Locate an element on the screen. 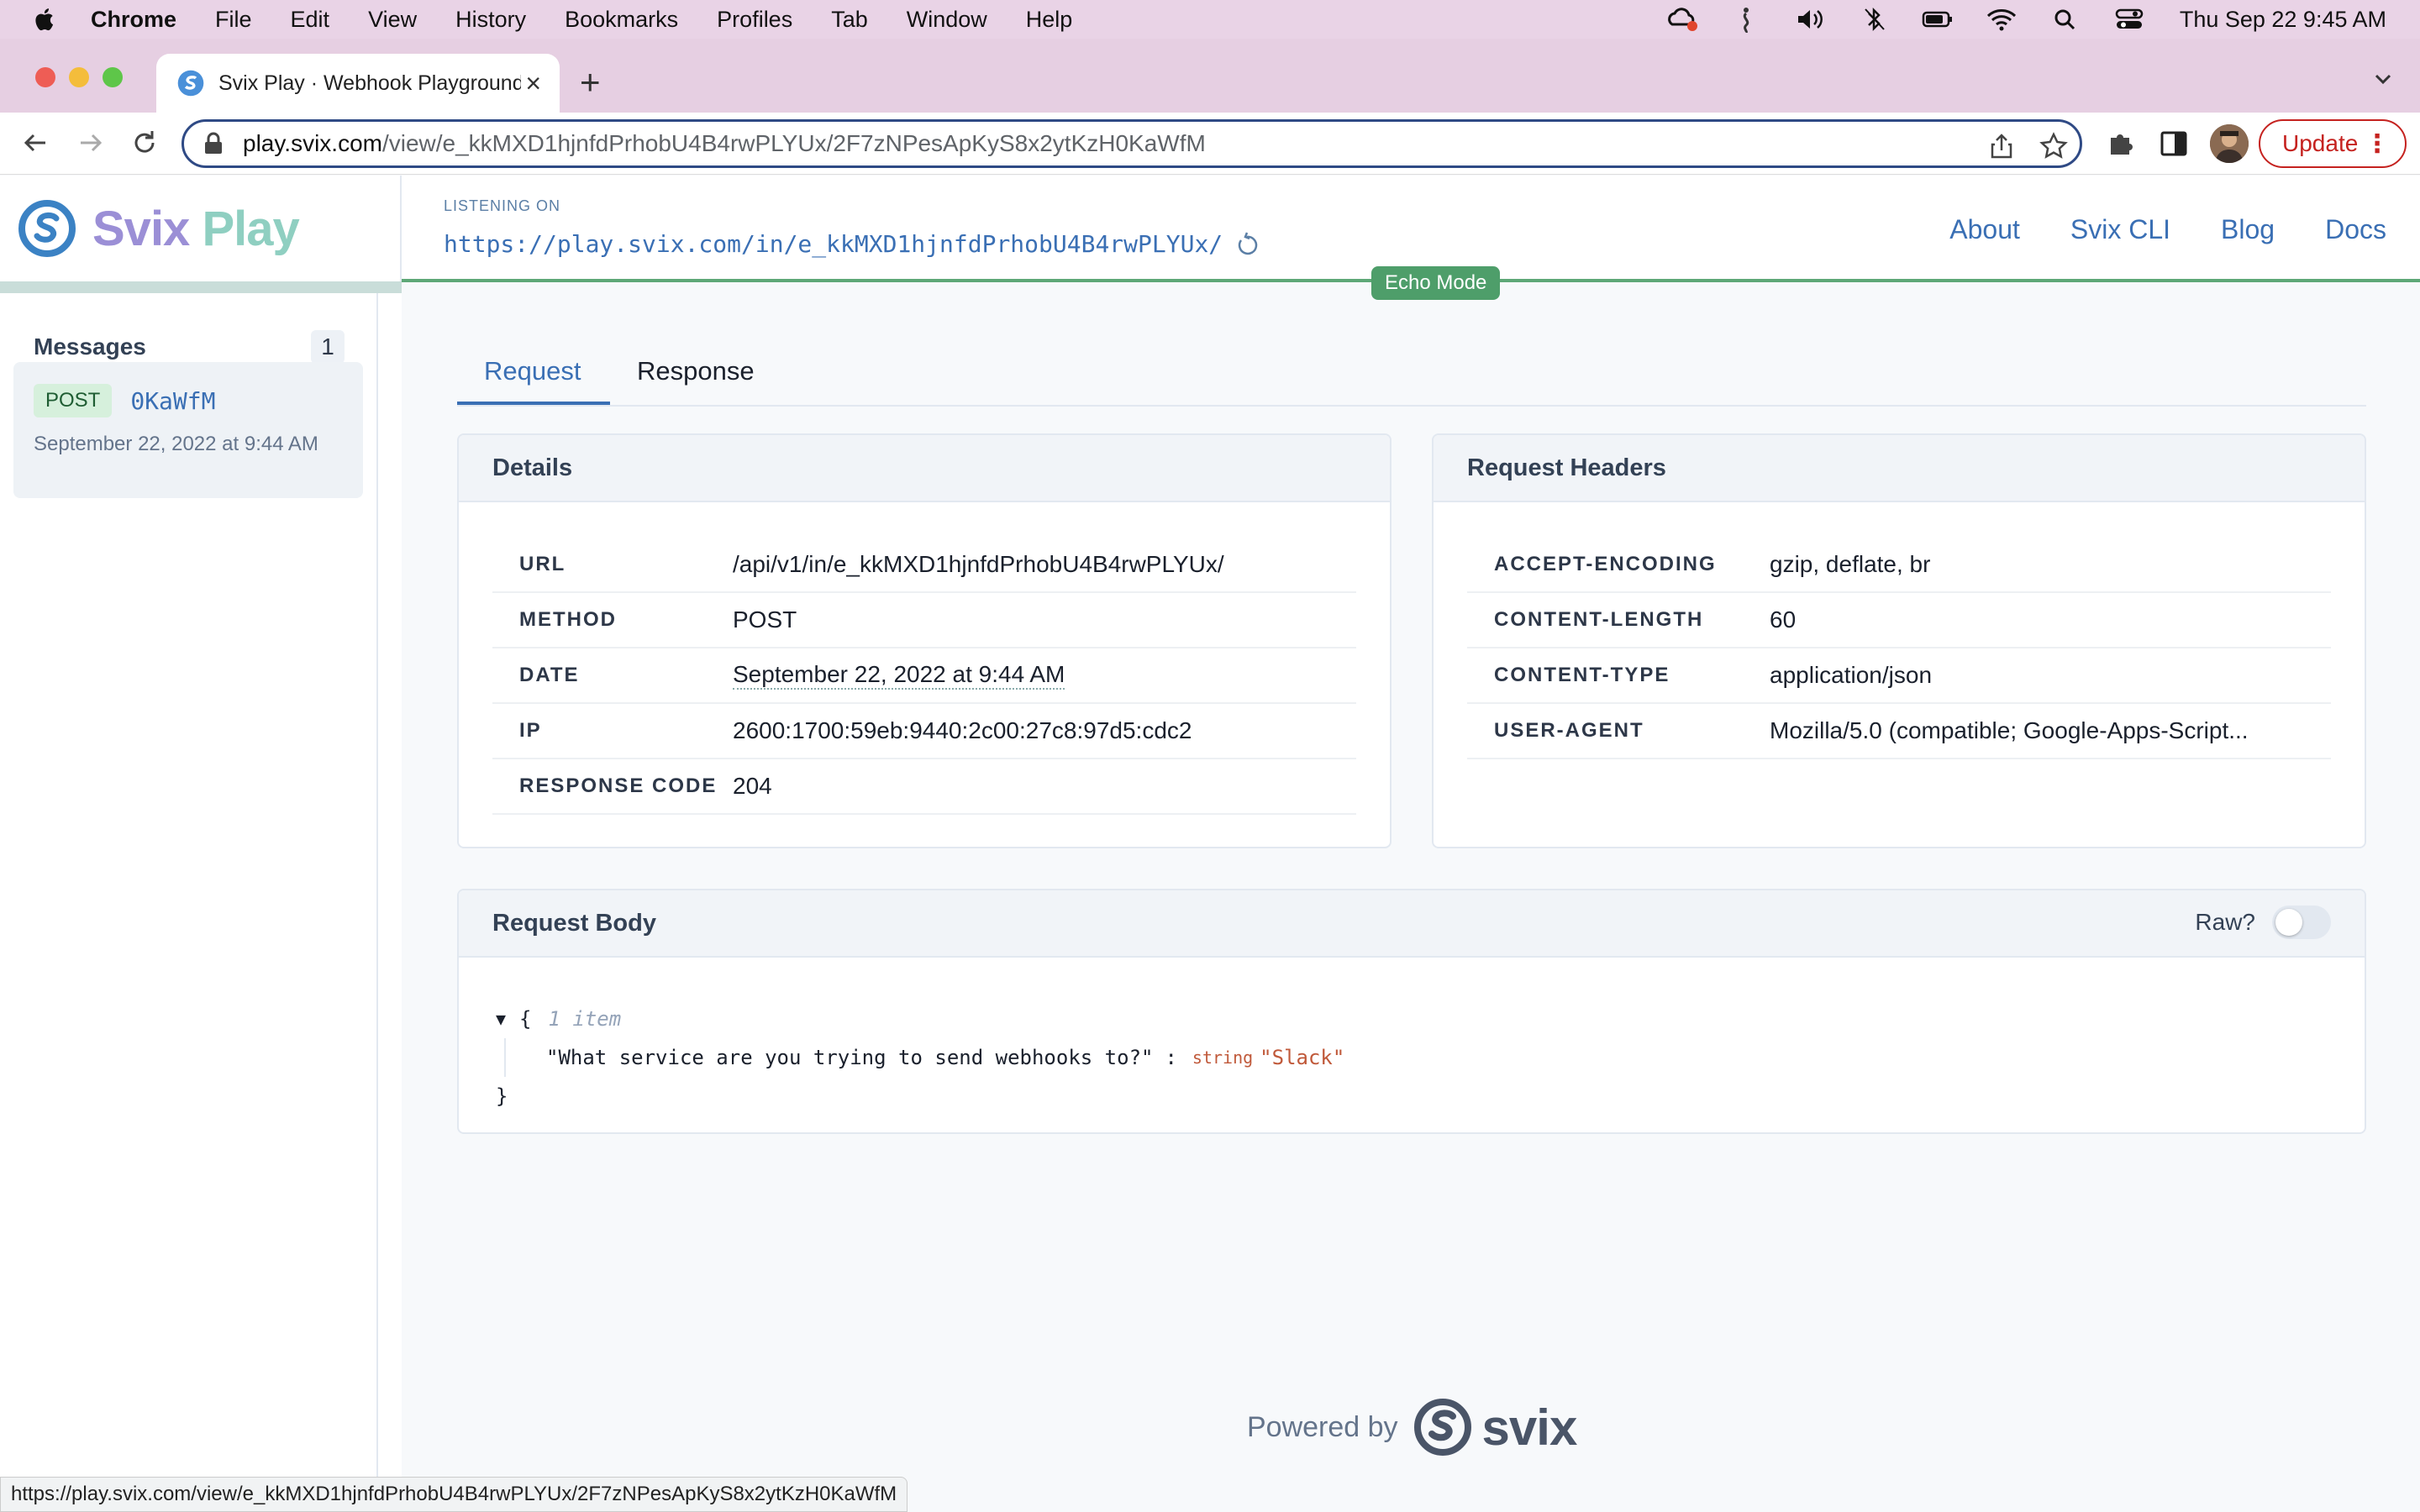  volume-icon is located at coordinates (1810, 19).